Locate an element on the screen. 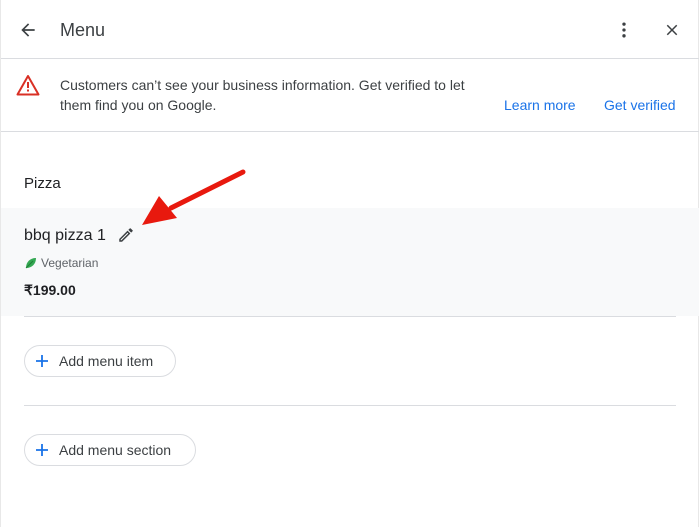  more-vert-icon is located at coordinates (624, 30).